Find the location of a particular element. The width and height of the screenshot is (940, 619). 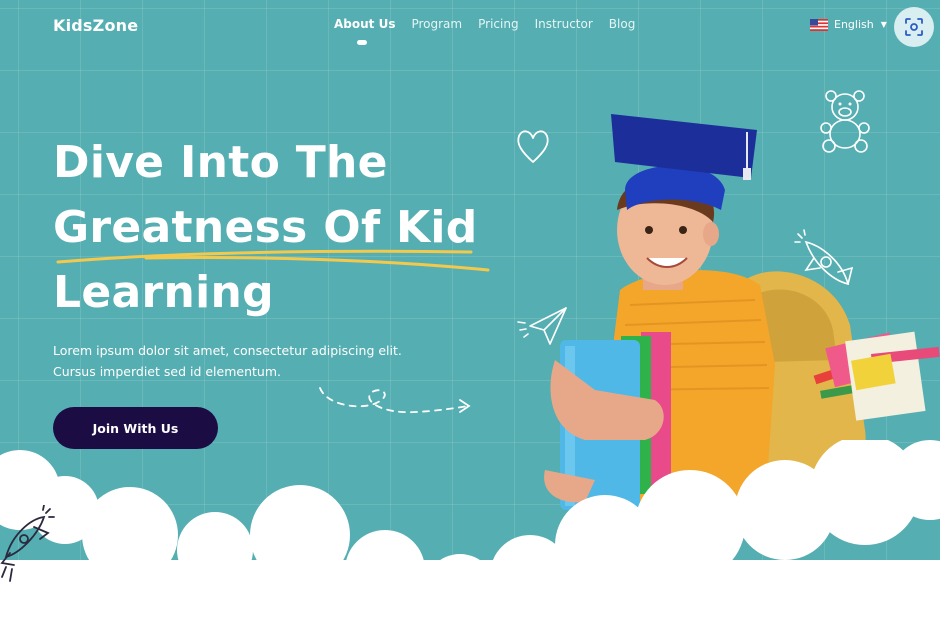

nav-item-program: Program is located at coordinates (436, 24).